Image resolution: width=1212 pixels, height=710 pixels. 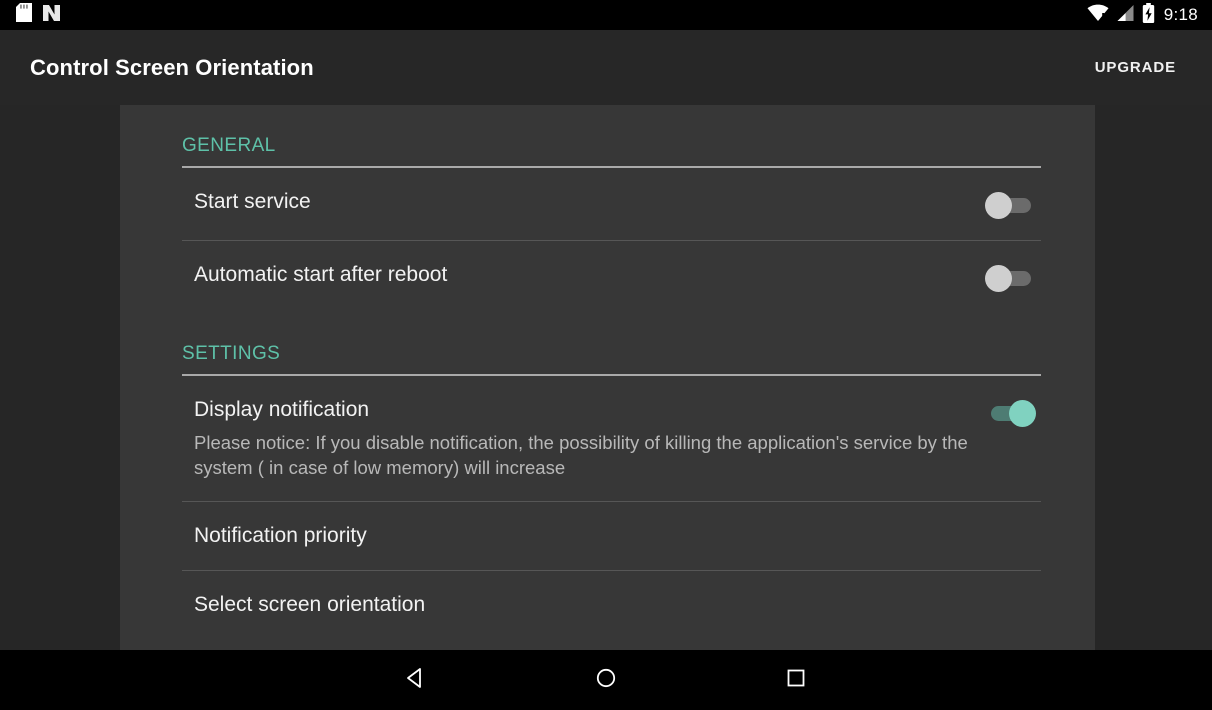 I want to click on home-icon, so click(x=606, y=680).